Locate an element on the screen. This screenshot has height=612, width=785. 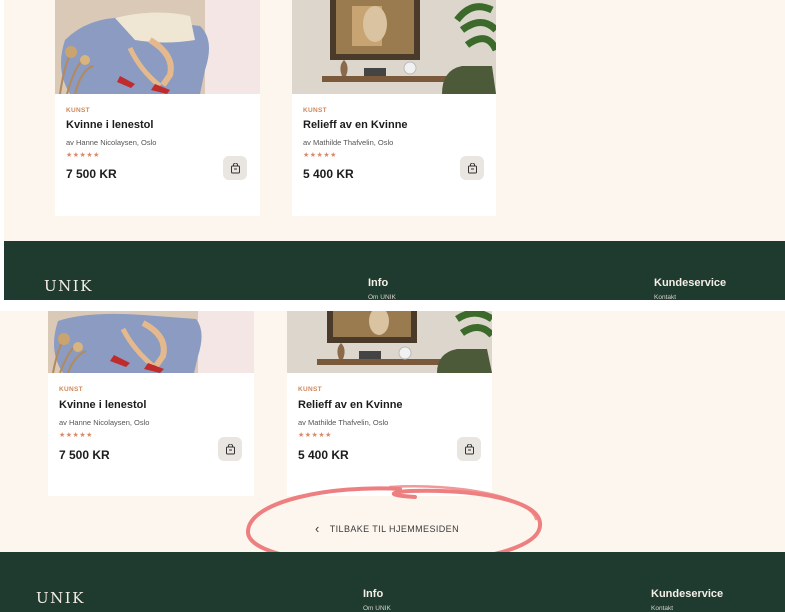
chevron-left-icon: ‹ is located at coordinates (317, 528).